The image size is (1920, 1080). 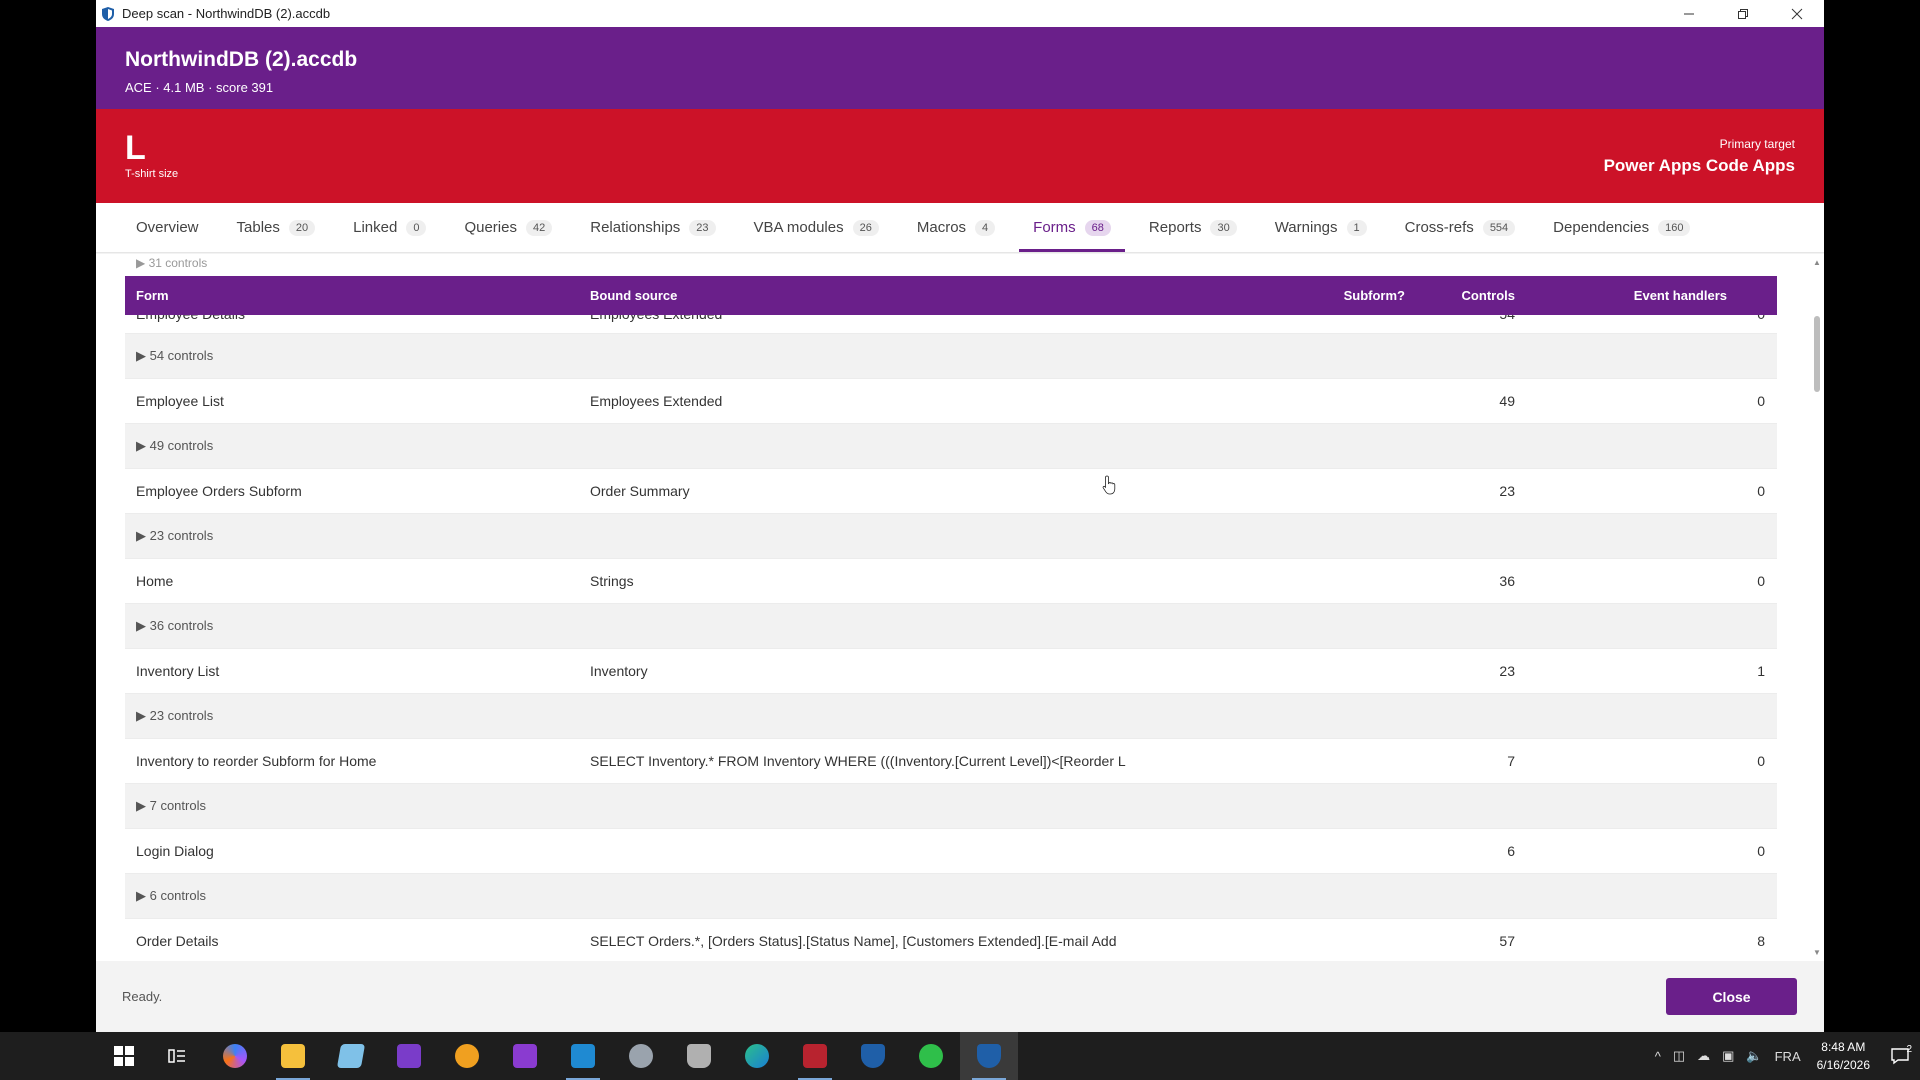 I want to click on expand-controls-toggle: ▶ 36 controls, so click(x=357, y=626).